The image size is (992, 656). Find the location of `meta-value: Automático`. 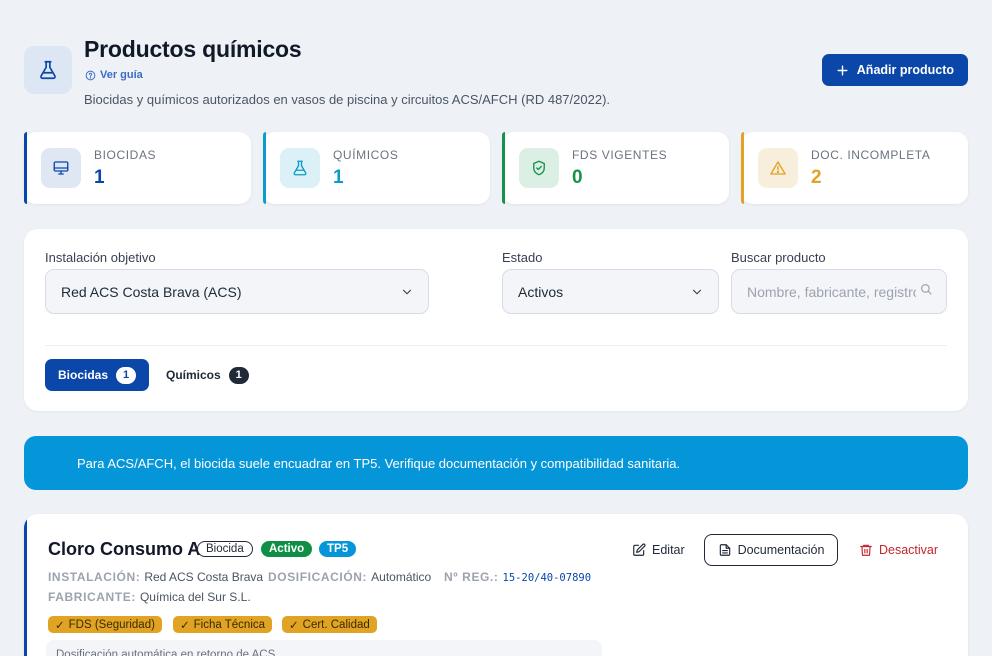

meta-value: Automático is located at coordinates (401, 577).